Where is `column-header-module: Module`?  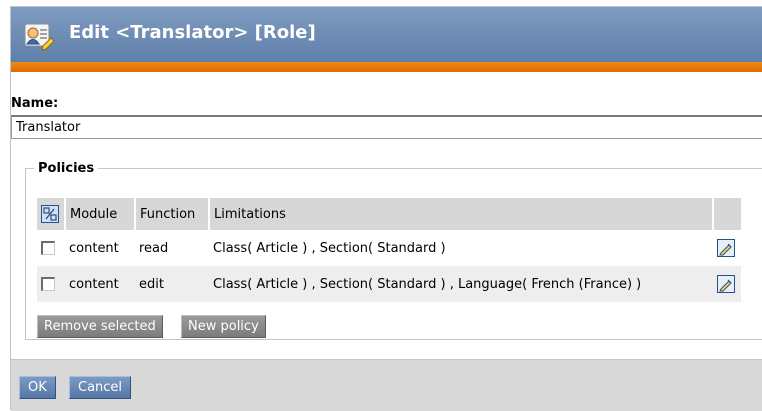 column-header-module: Module is located at coordinates (100, 214).